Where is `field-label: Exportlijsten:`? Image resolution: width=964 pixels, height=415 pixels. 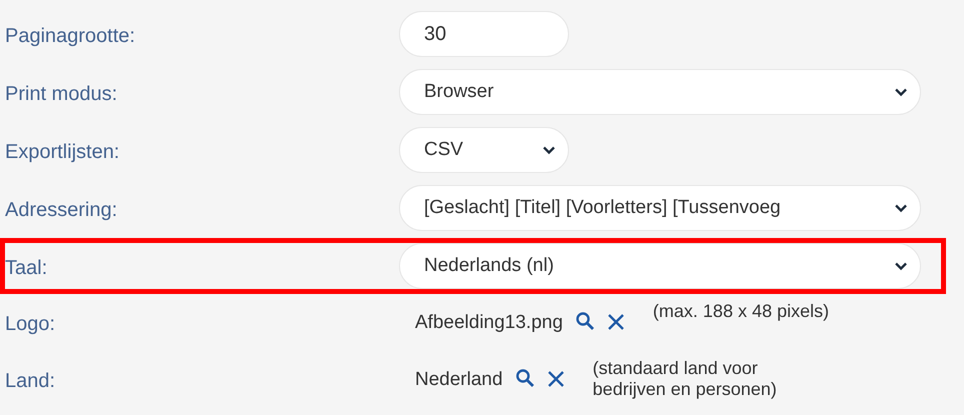
field-label: Exportlijsten: is located at coordinates (62, 152).